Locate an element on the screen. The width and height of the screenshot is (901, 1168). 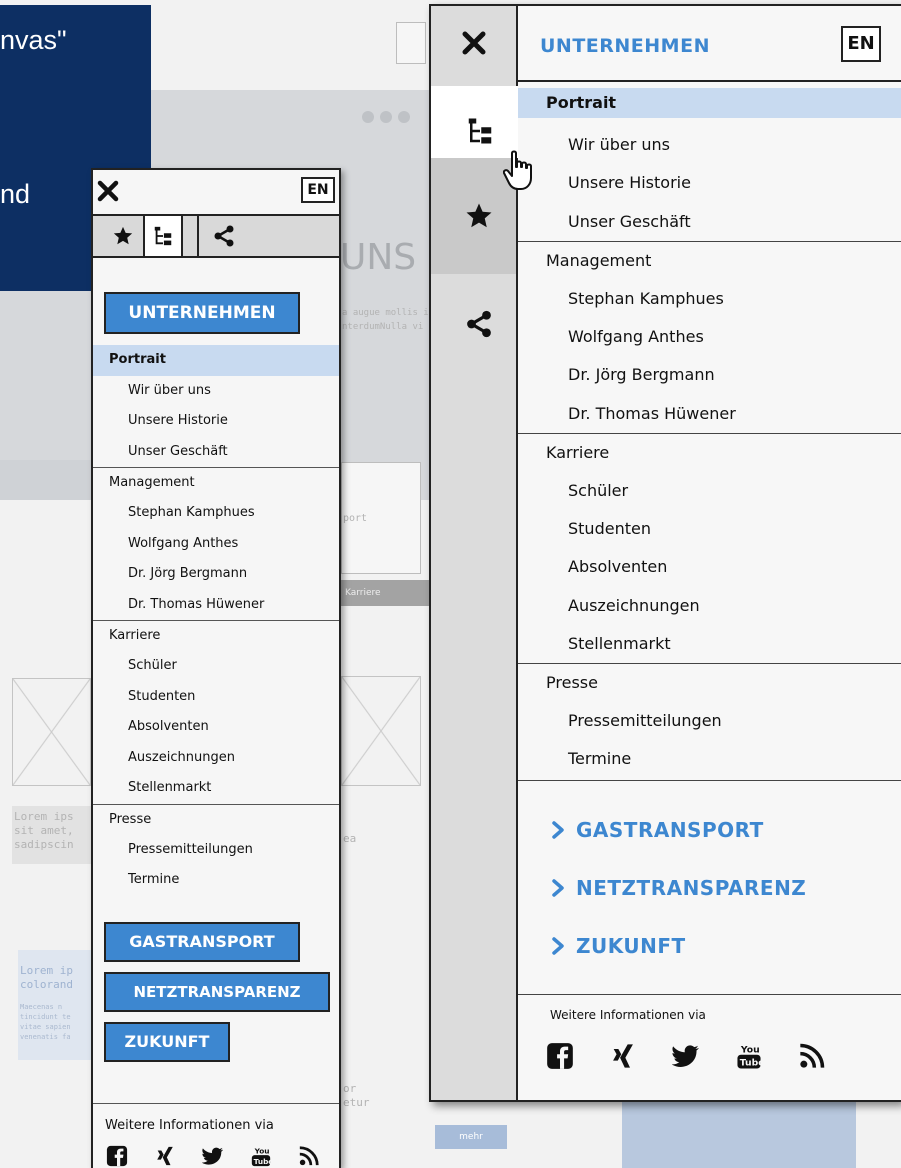
bg-lorem-1a: Lorem ips is located at coordinates (44, 816).